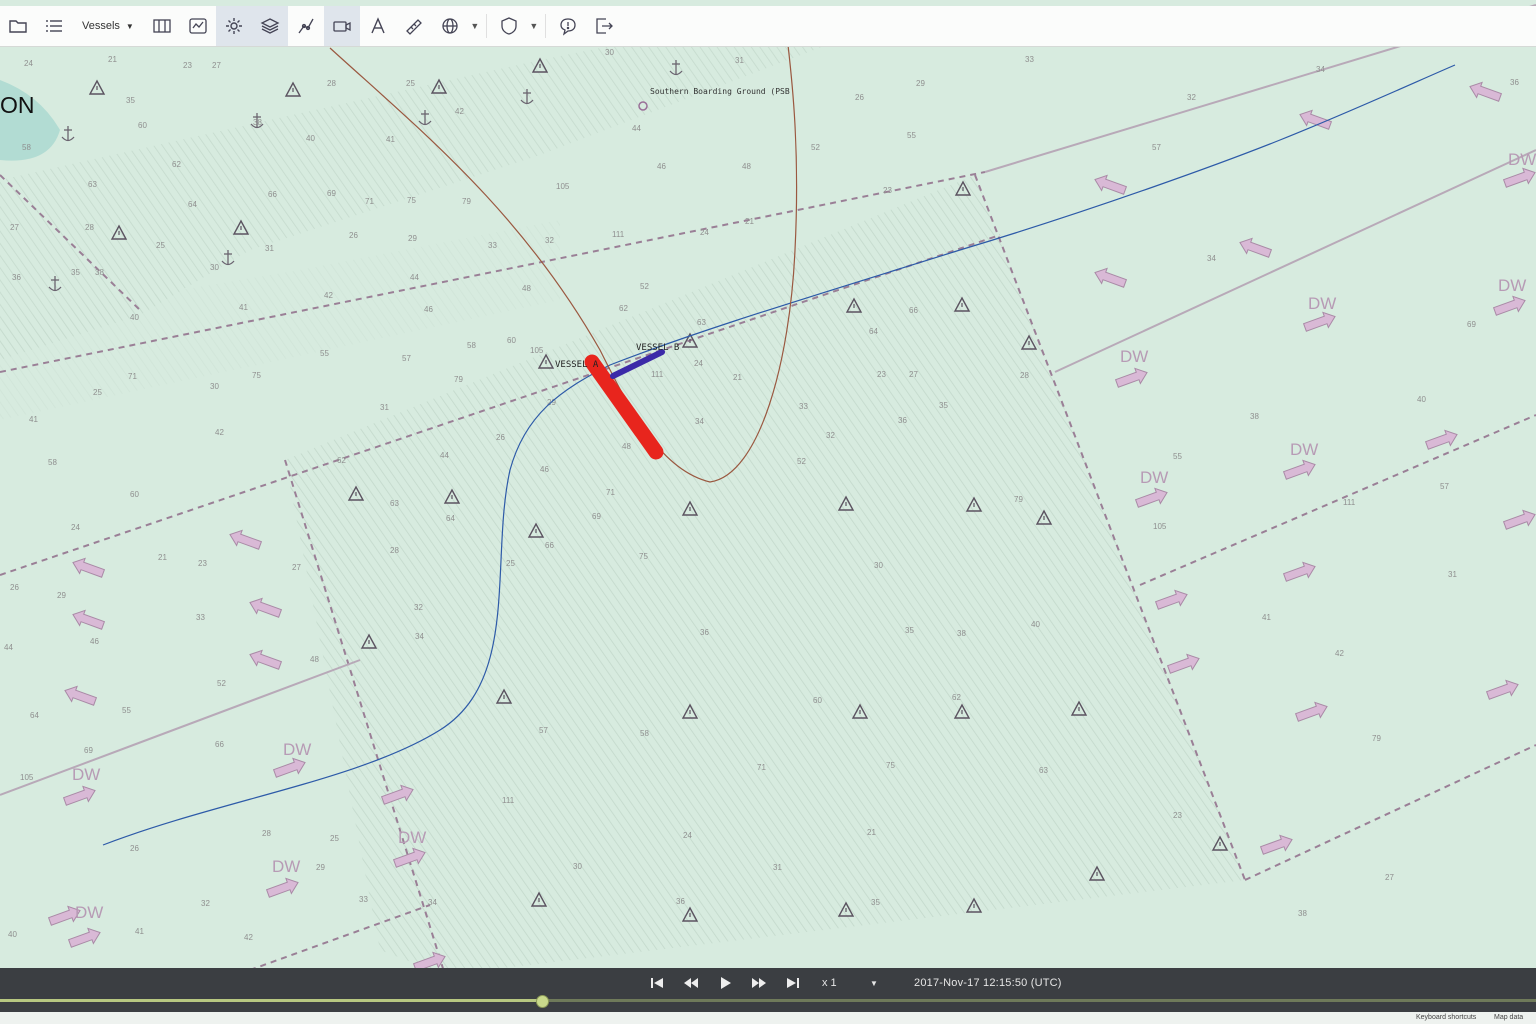 Image resolution: width=1536 pixels, height=1024 pixels. I want to click on chat-icon, so click(568, 26).